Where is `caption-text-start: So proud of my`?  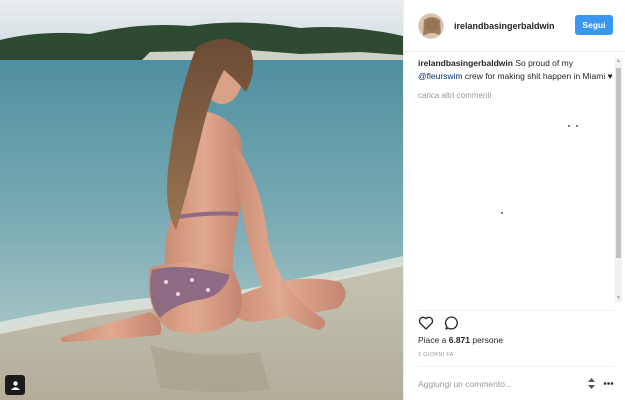 caption-text-start: So proud of my is located at coordinates (544, 63).